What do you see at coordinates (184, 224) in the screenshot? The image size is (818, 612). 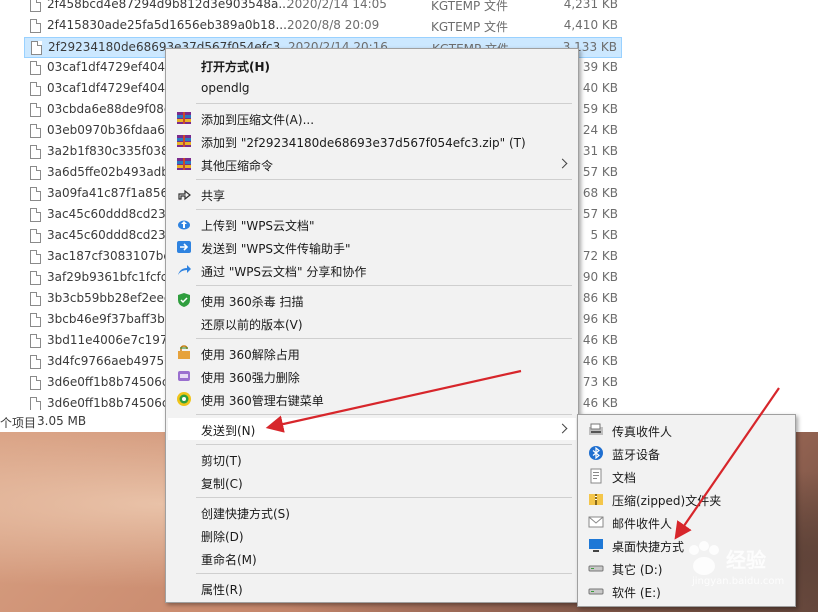 I see `cloud-upload-icon` at bounding box center [184, 224].